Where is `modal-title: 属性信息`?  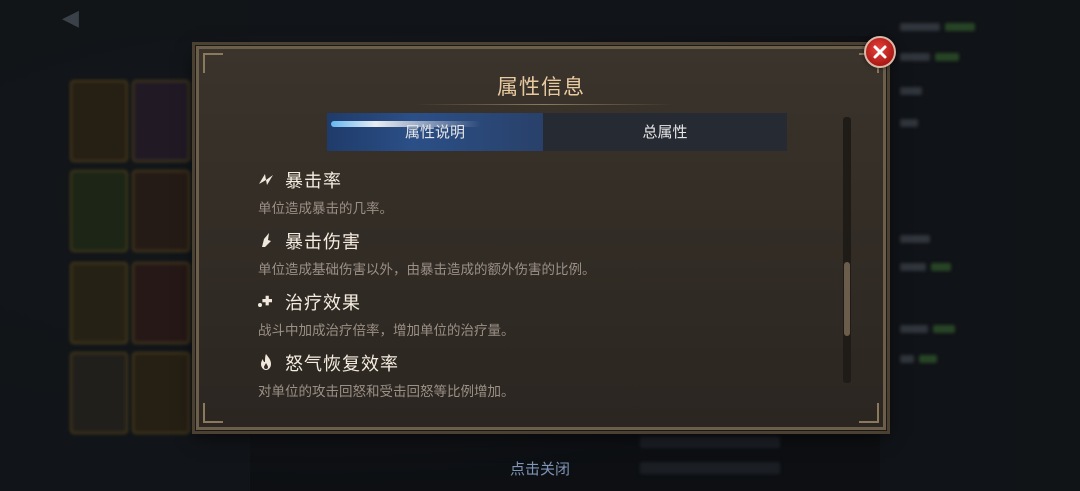 modal-title: 属性信息 is located at coordinates (541, 87).